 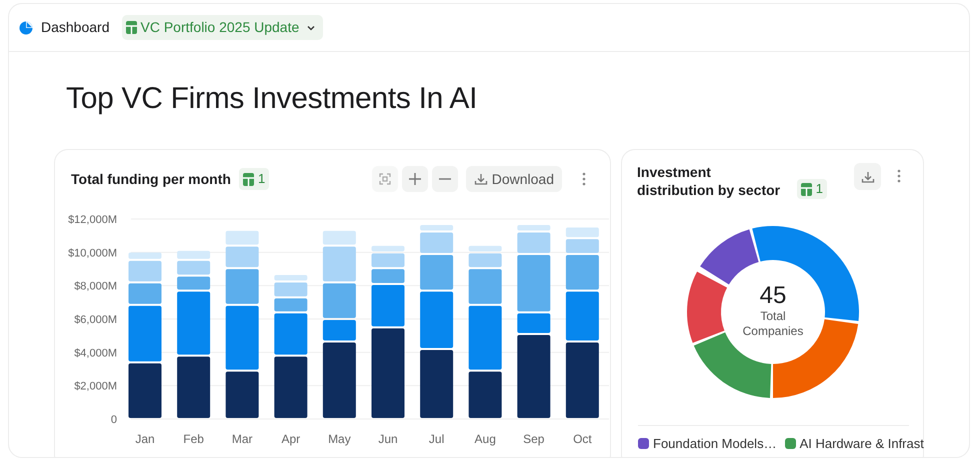 I want to click on document-button: VC Portfolio 2025 Update, so click(x=223, y=27).